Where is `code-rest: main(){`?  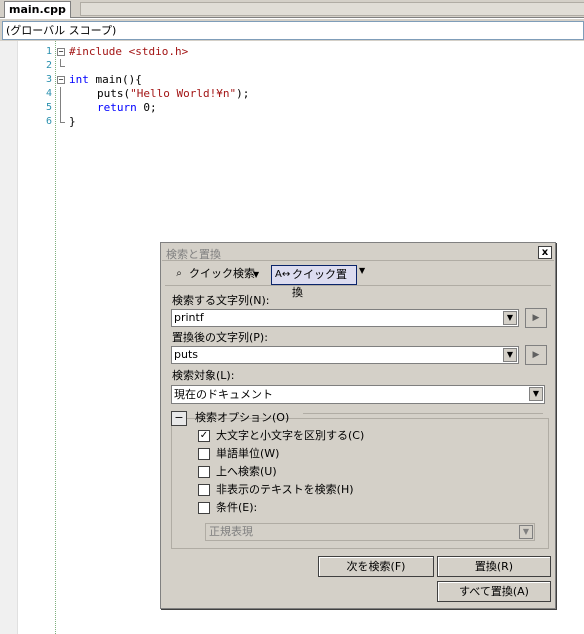 code-rest: main(){ is located at coordinates (115, 79).